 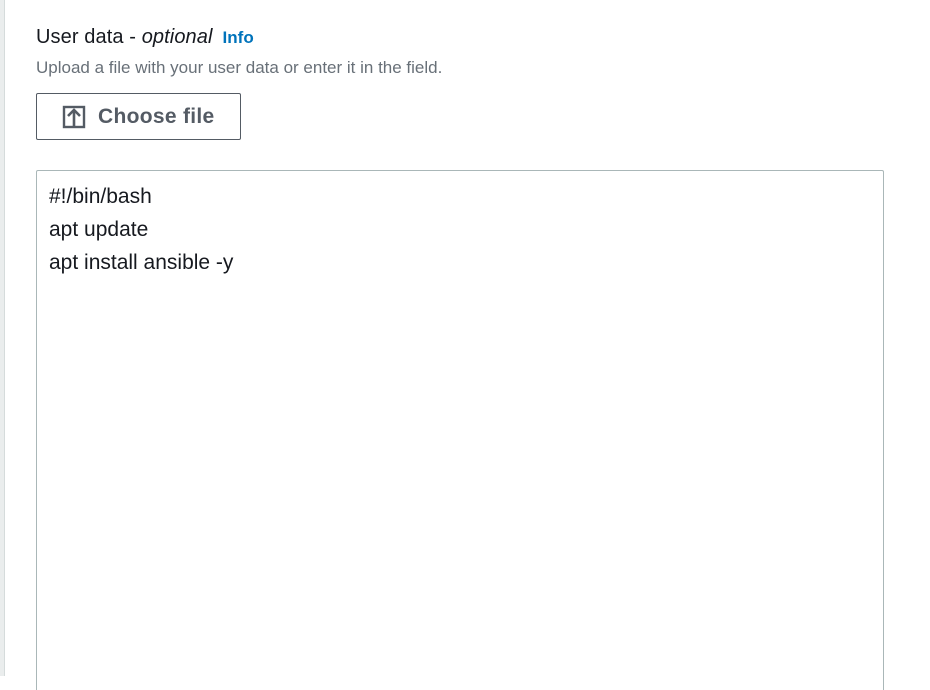 I want to click on choose-file-button: Choose file, so click(x=138, y=116).